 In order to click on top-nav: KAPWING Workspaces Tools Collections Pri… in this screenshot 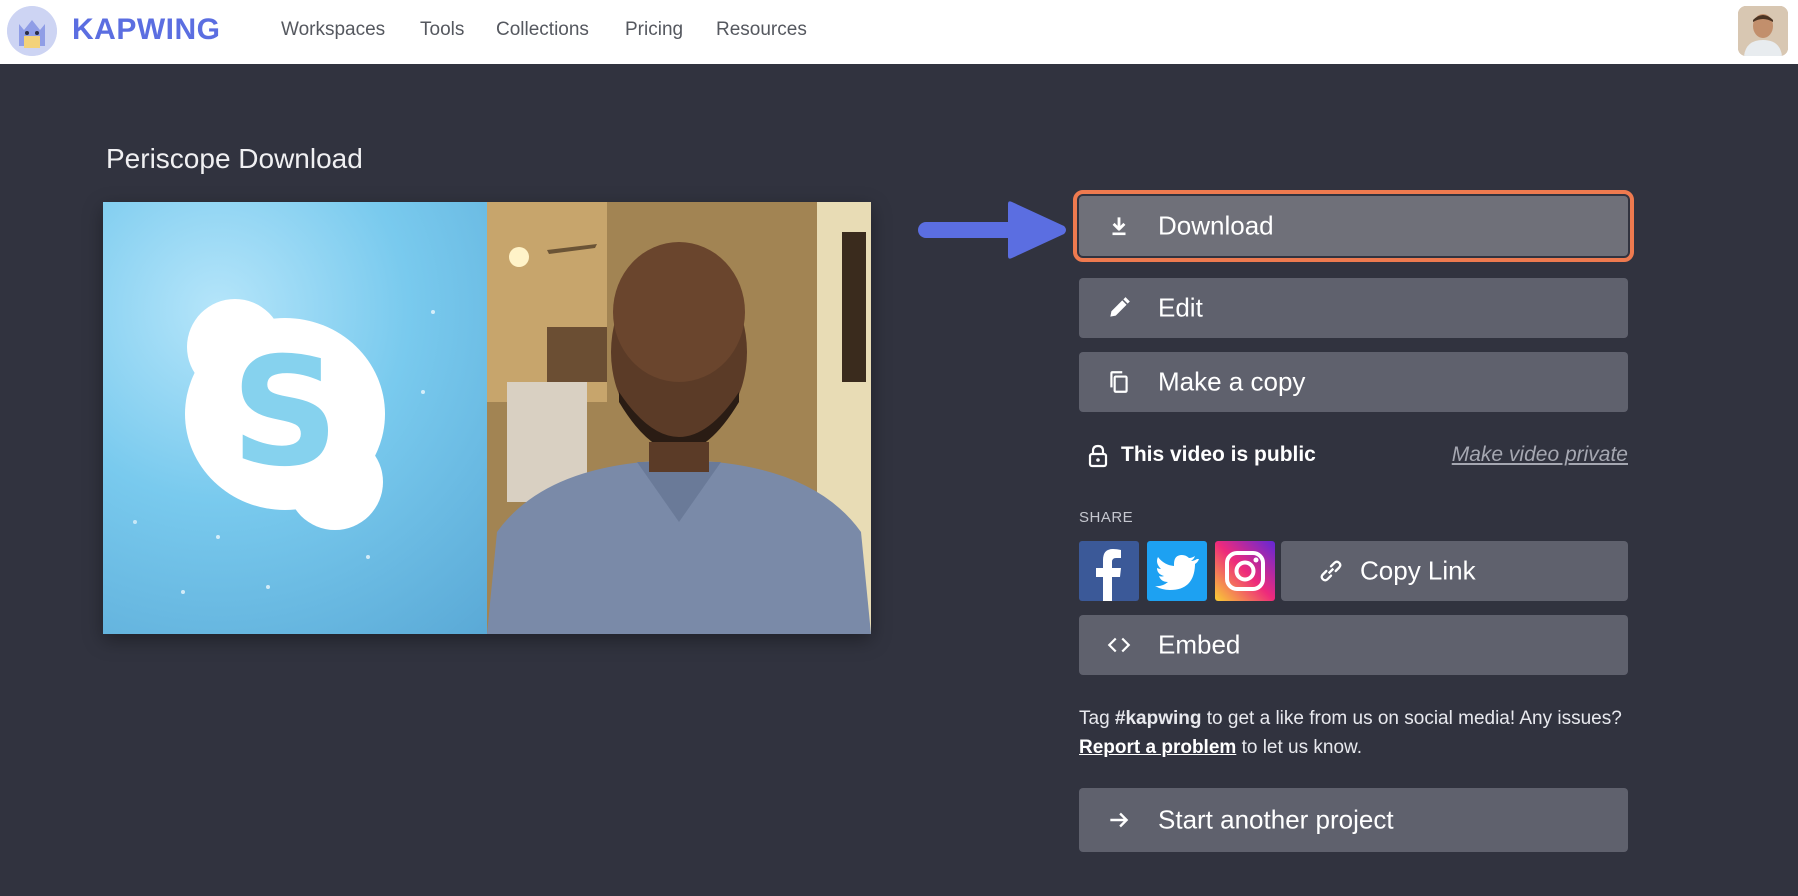, I will do `click(899, 32)`.